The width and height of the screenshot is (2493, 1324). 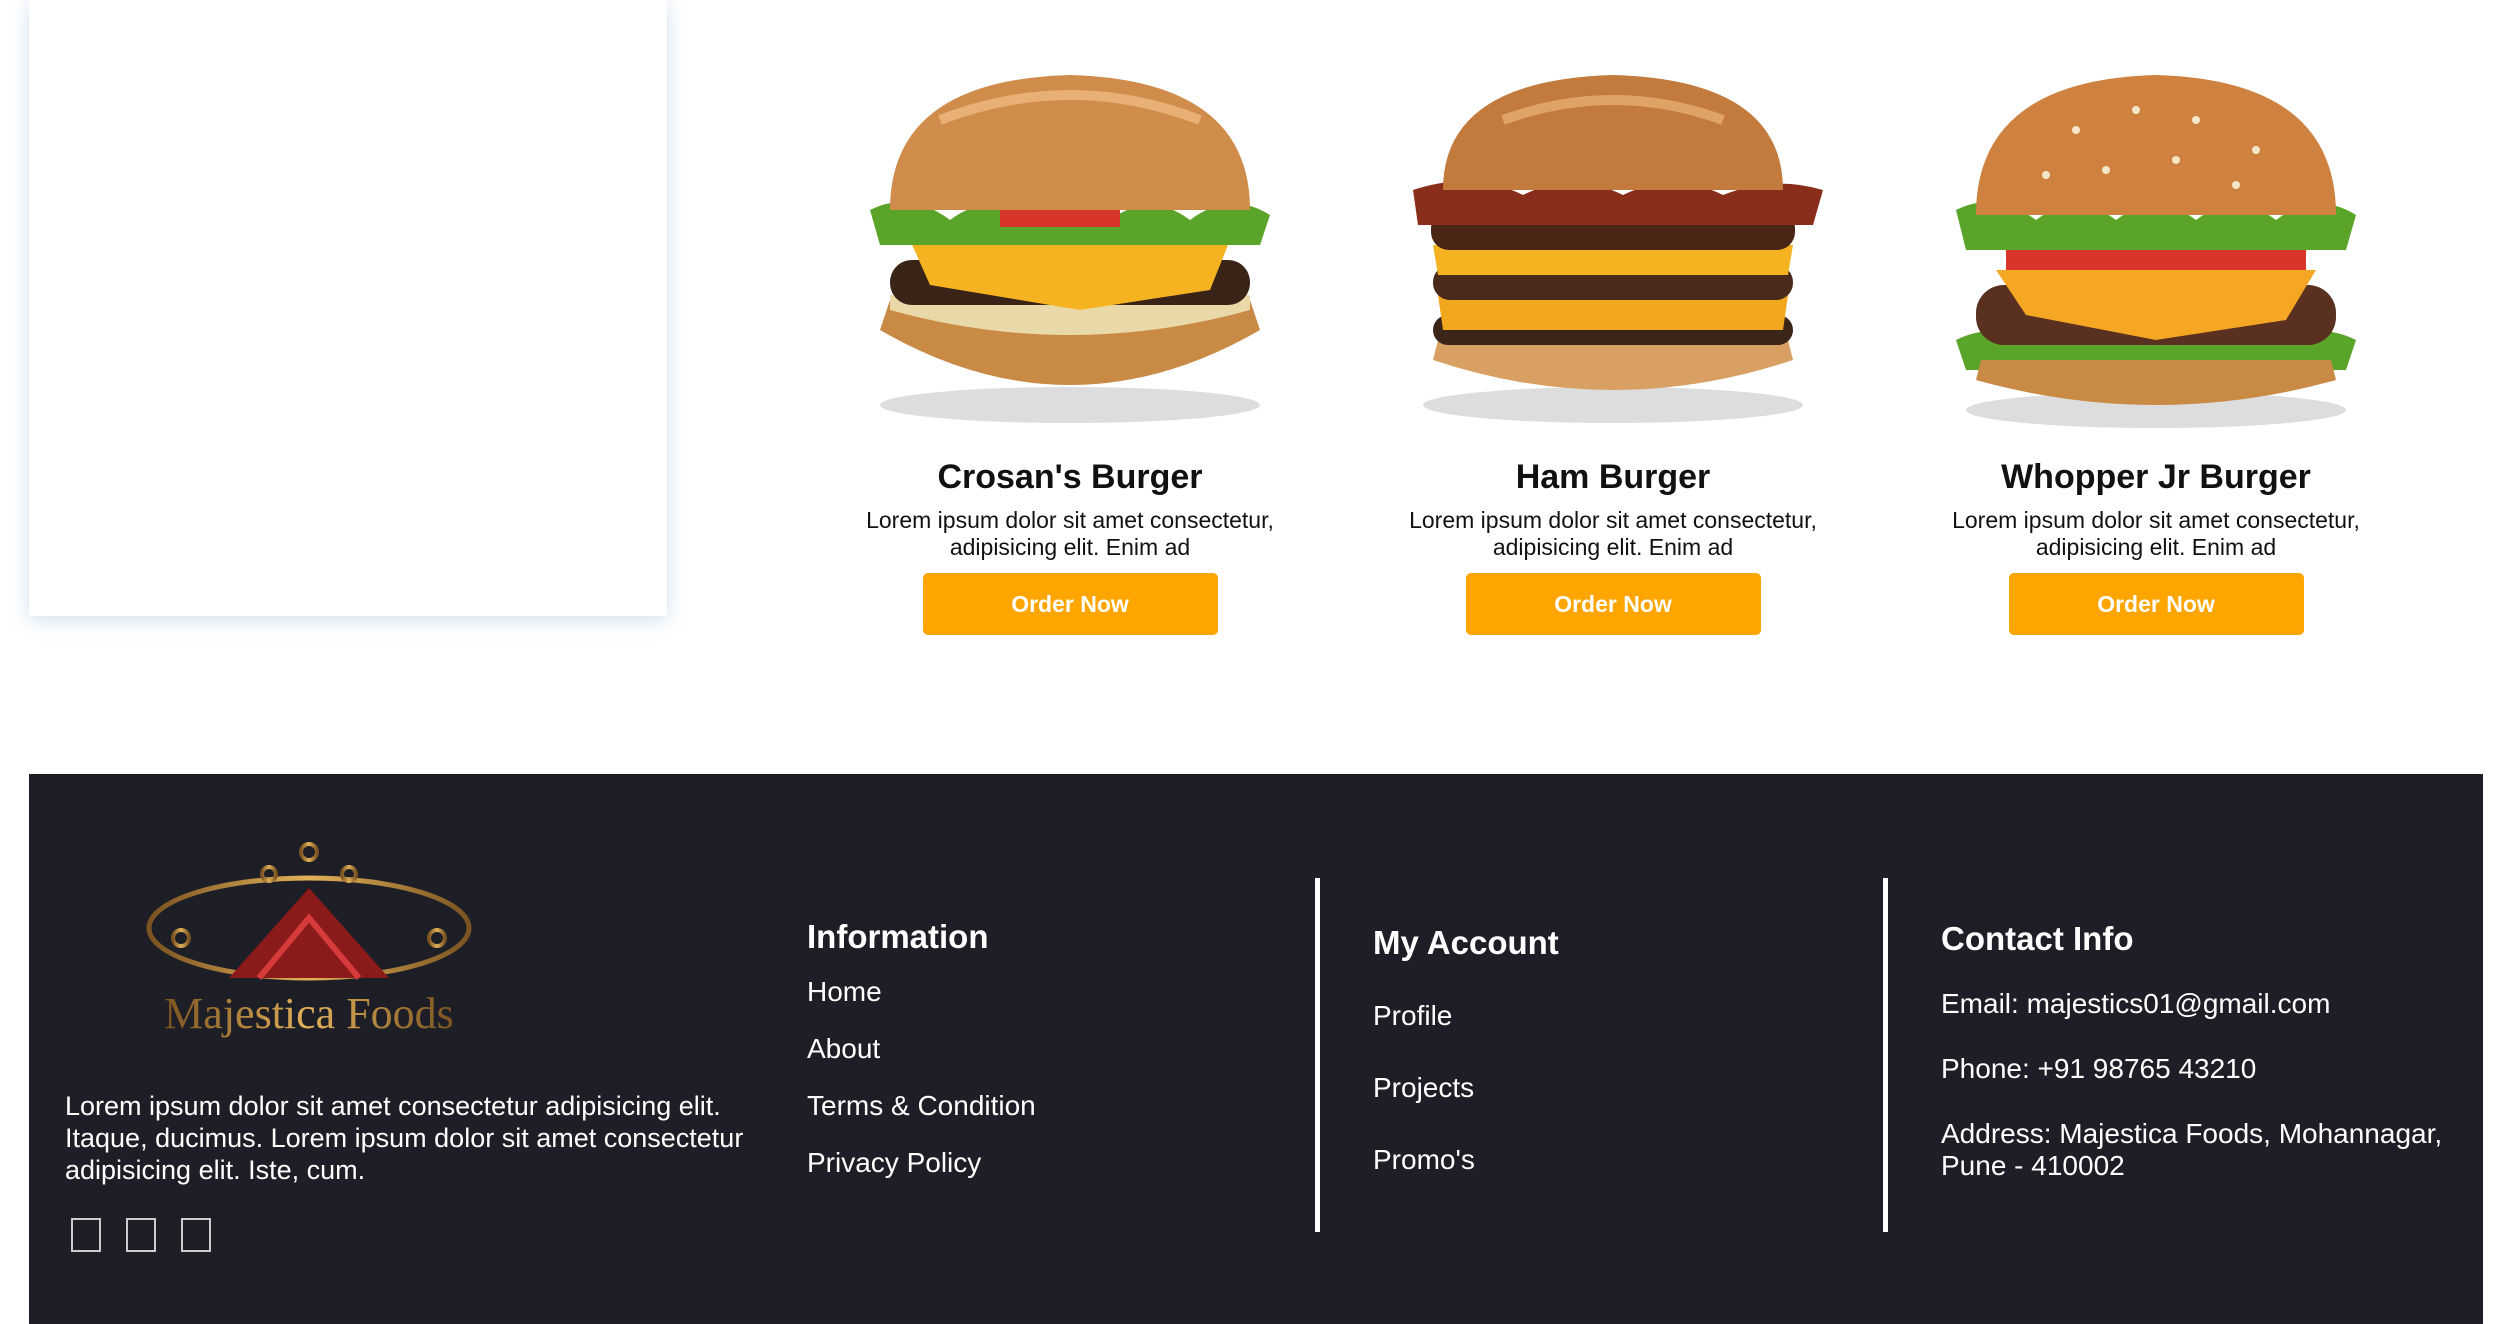 What do you see at coordinates (898, 936) in the screenshot?
I see `information-heading: Information` at bounding box center [898, 936].